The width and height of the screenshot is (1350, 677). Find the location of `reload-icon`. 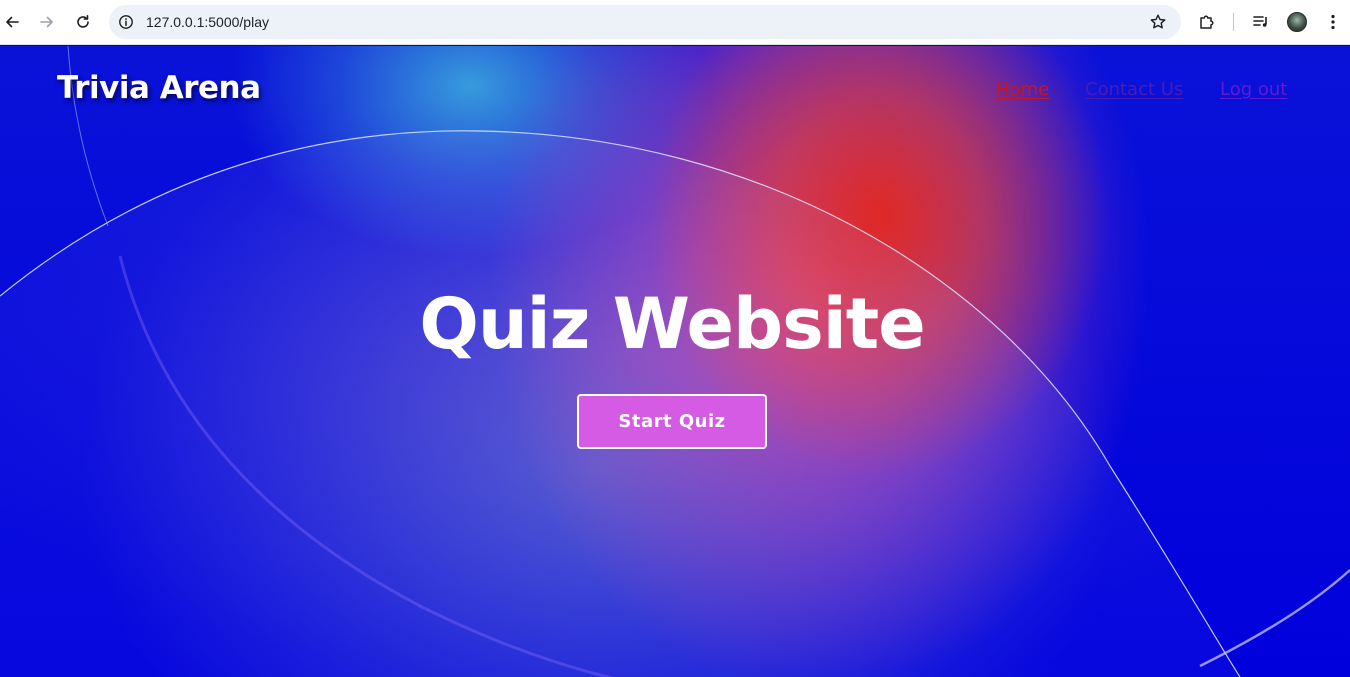

reload-icon is located at coordinates (83, 21).